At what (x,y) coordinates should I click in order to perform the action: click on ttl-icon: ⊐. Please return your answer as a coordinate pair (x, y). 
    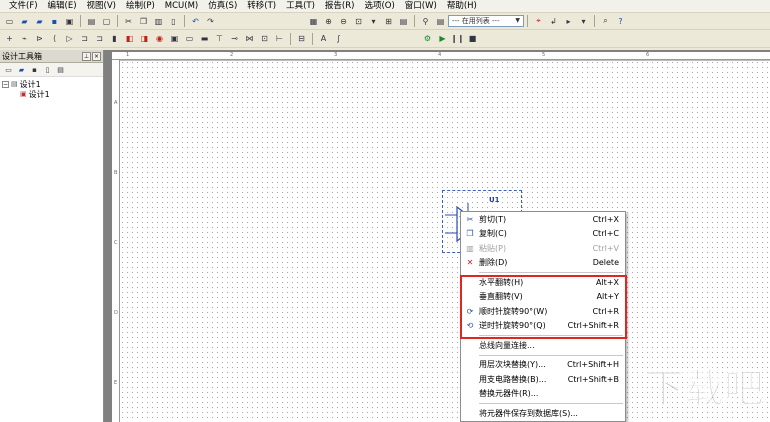
    Looking at the image, I should click on (84, 38).